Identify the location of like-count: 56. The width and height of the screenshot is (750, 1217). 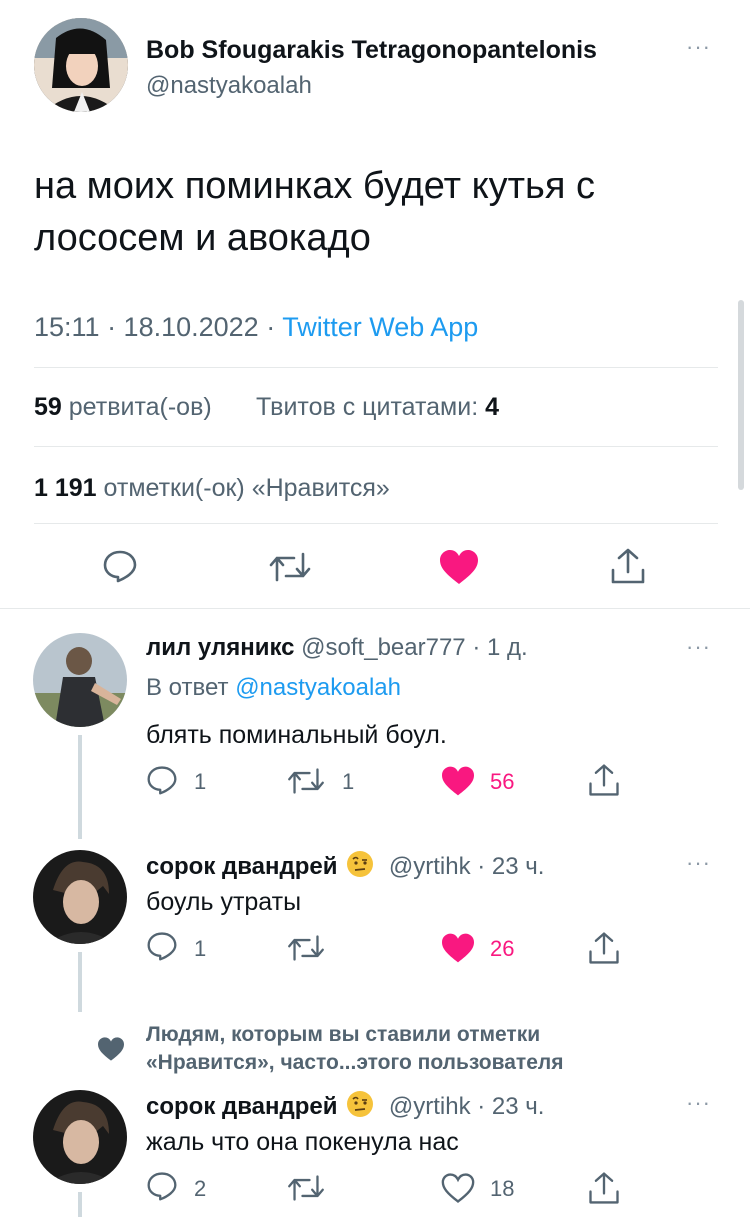
(502, 781).